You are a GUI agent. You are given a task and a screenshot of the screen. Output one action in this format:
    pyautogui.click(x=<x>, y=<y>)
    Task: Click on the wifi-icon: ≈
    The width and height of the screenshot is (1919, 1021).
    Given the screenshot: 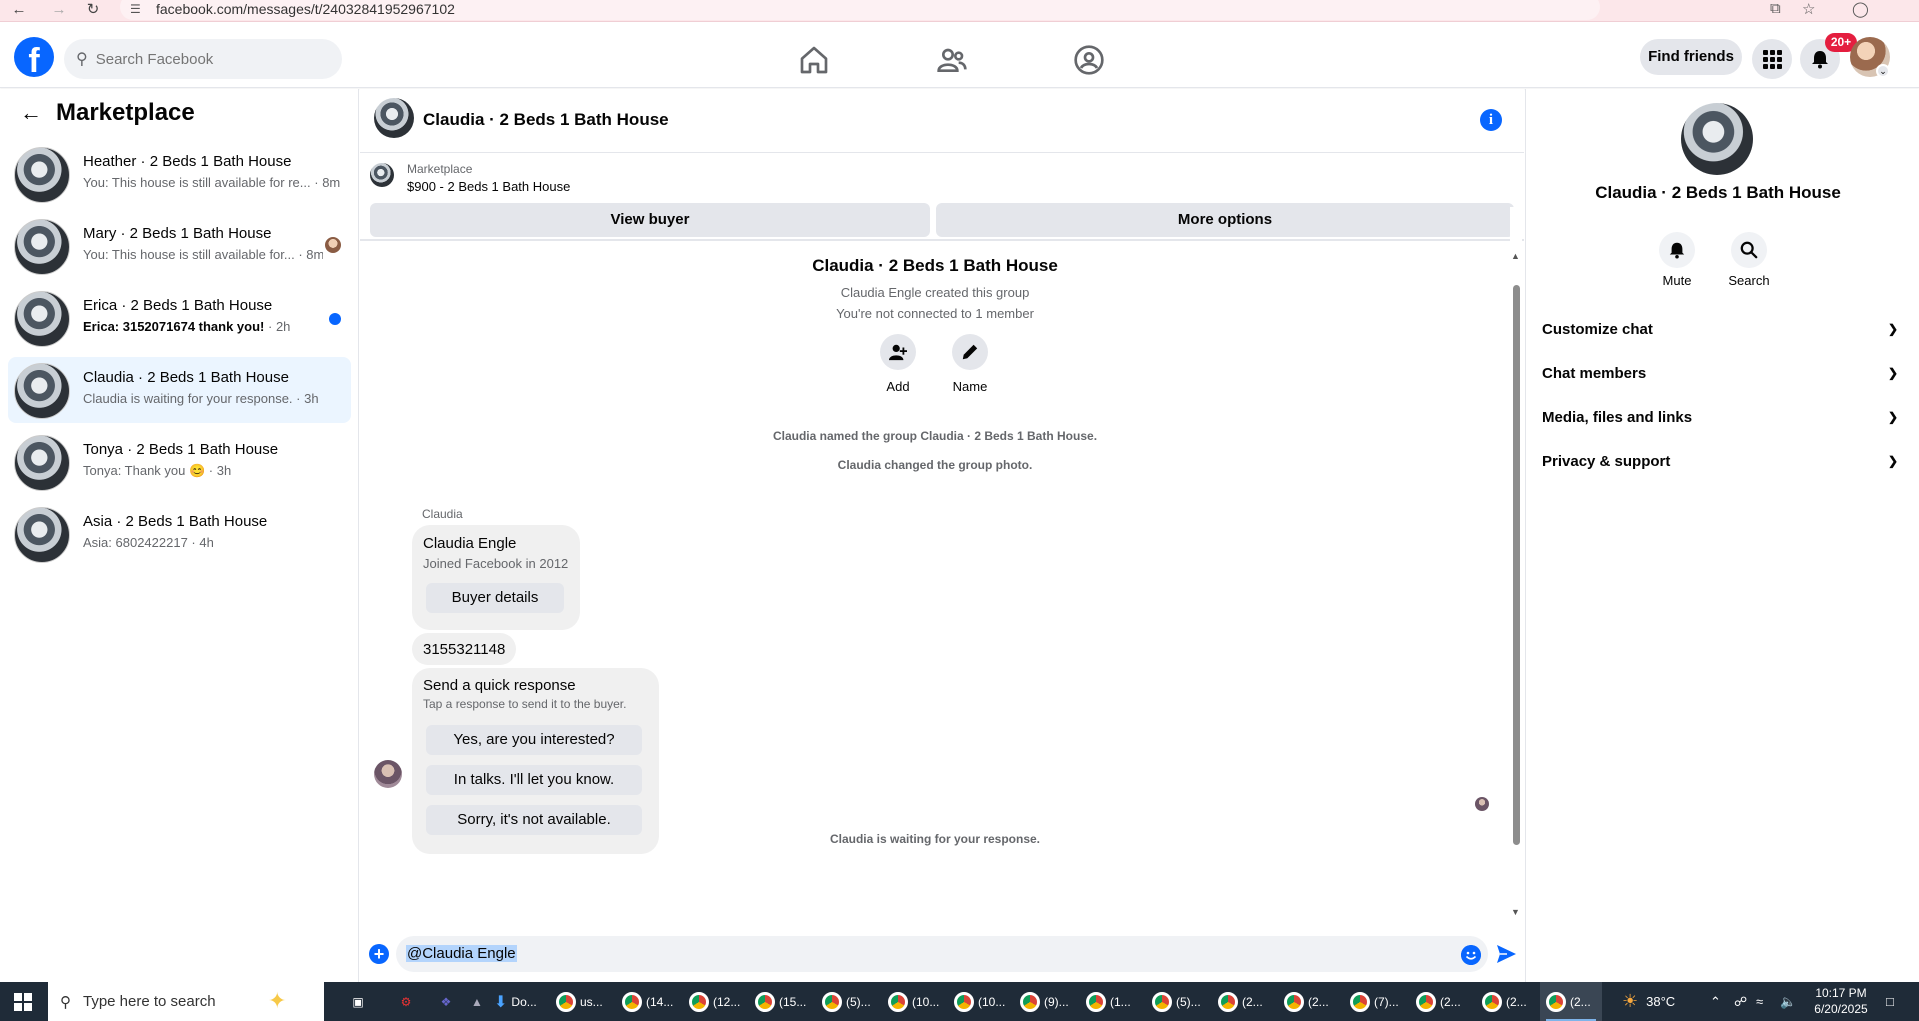 What is the action you would take?
    pyautogui.click(x=1759, y=1001)
    